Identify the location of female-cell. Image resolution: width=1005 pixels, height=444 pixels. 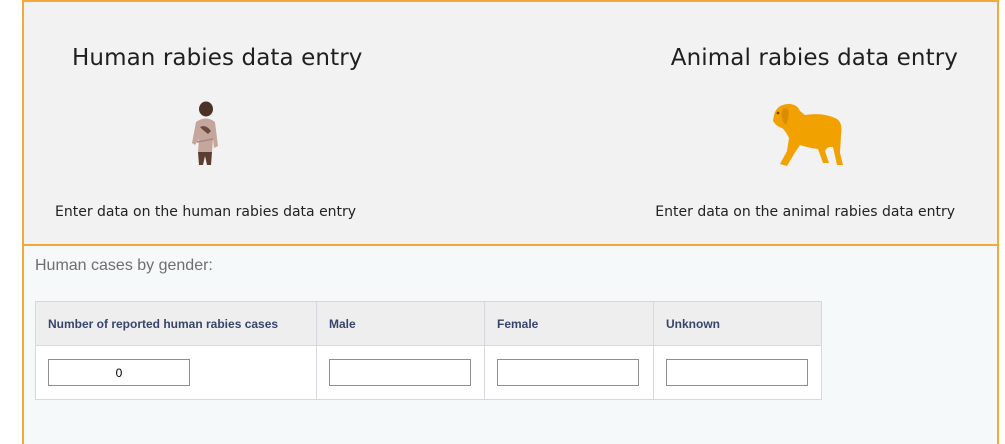
(569, 372).